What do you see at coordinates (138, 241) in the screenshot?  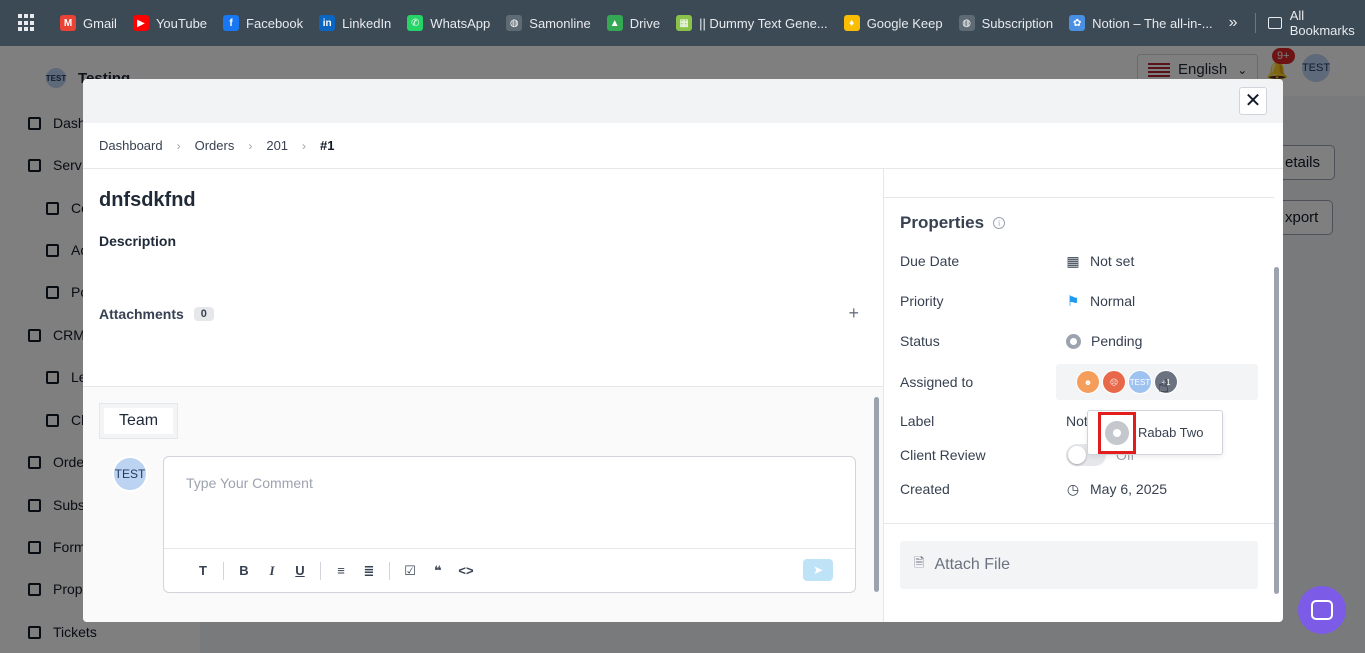 I see `description-label: Description` at bounding box center [138, 241].